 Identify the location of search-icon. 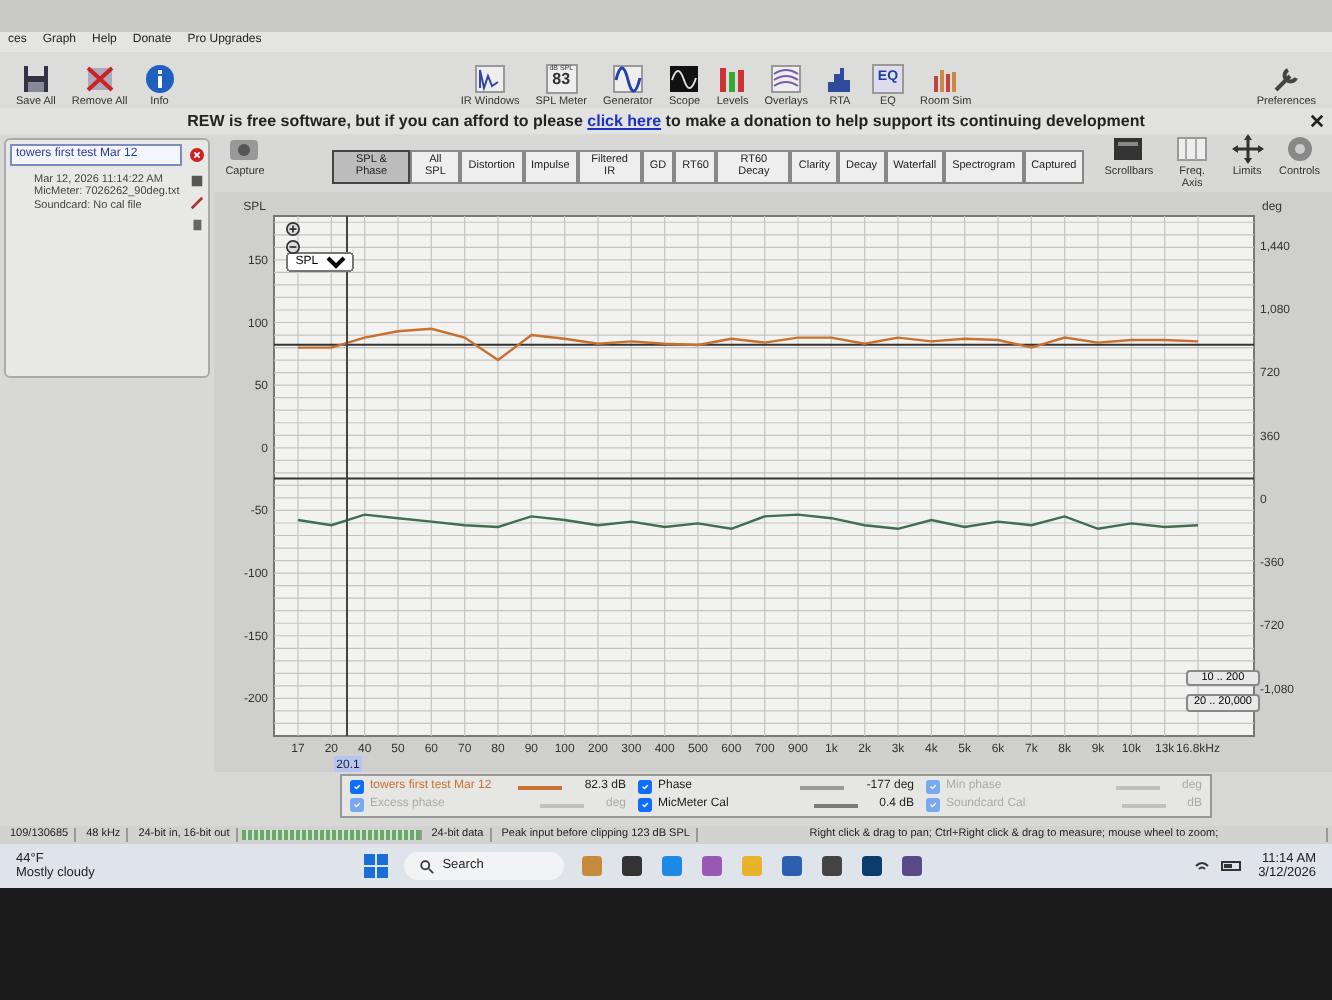
(427, 866).